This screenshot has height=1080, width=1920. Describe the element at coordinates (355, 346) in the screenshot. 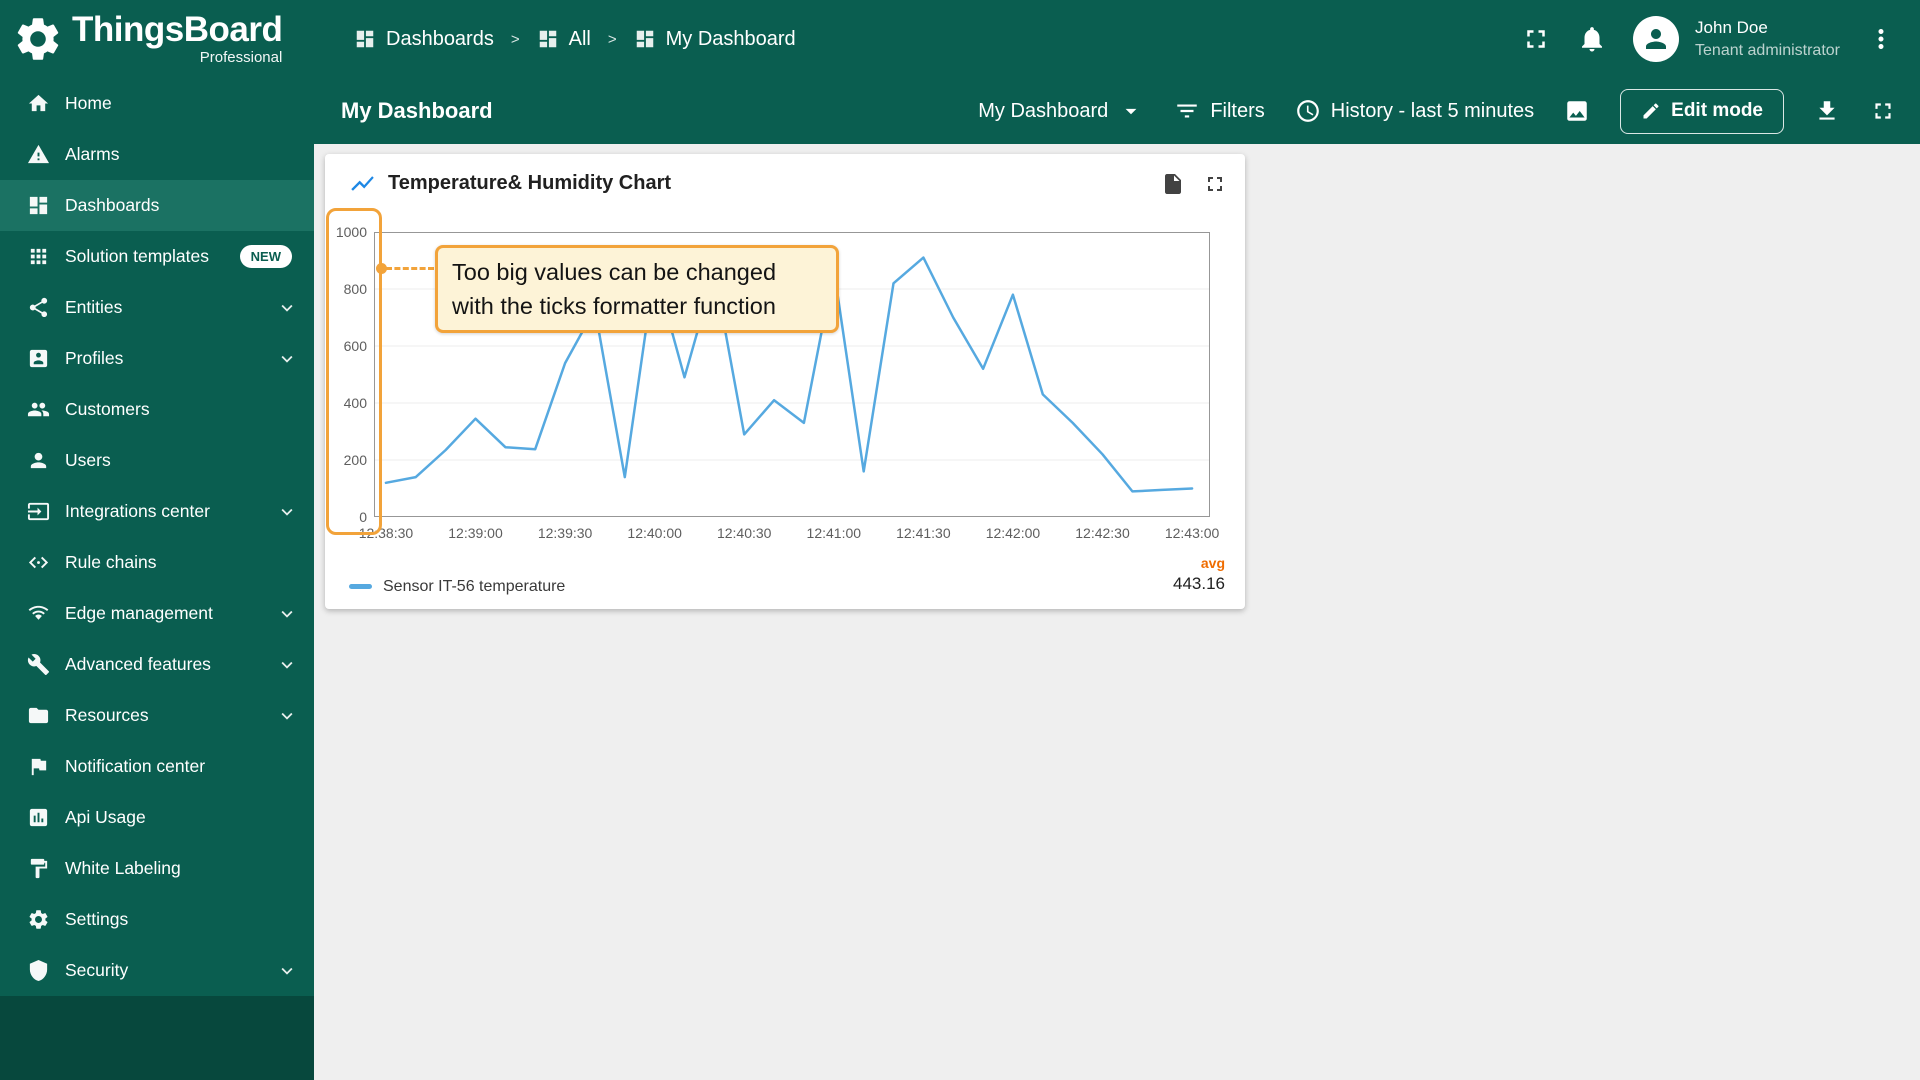

I see `y-axis-tick: 600` at that location.